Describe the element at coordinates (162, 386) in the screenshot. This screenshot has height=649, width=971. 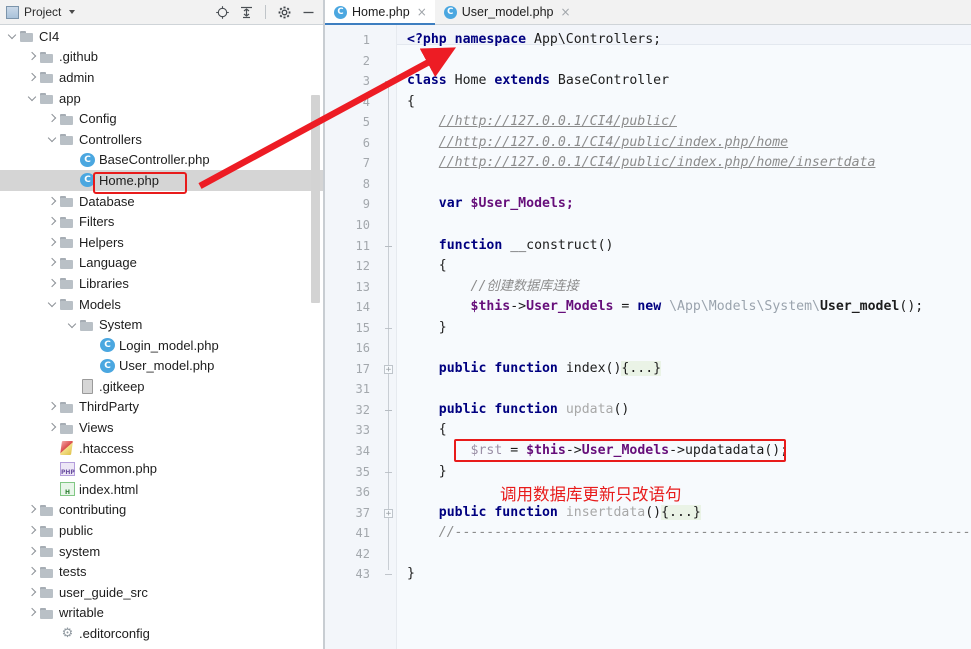
I see `tree-item-gitkeep: .gitkeep` at that location.